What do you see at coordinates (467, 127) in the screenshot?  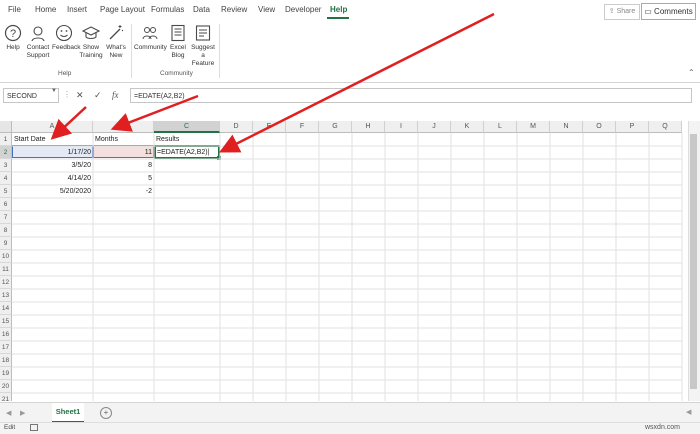 I see `column-header-k: K` at bounding box center [467, 127].